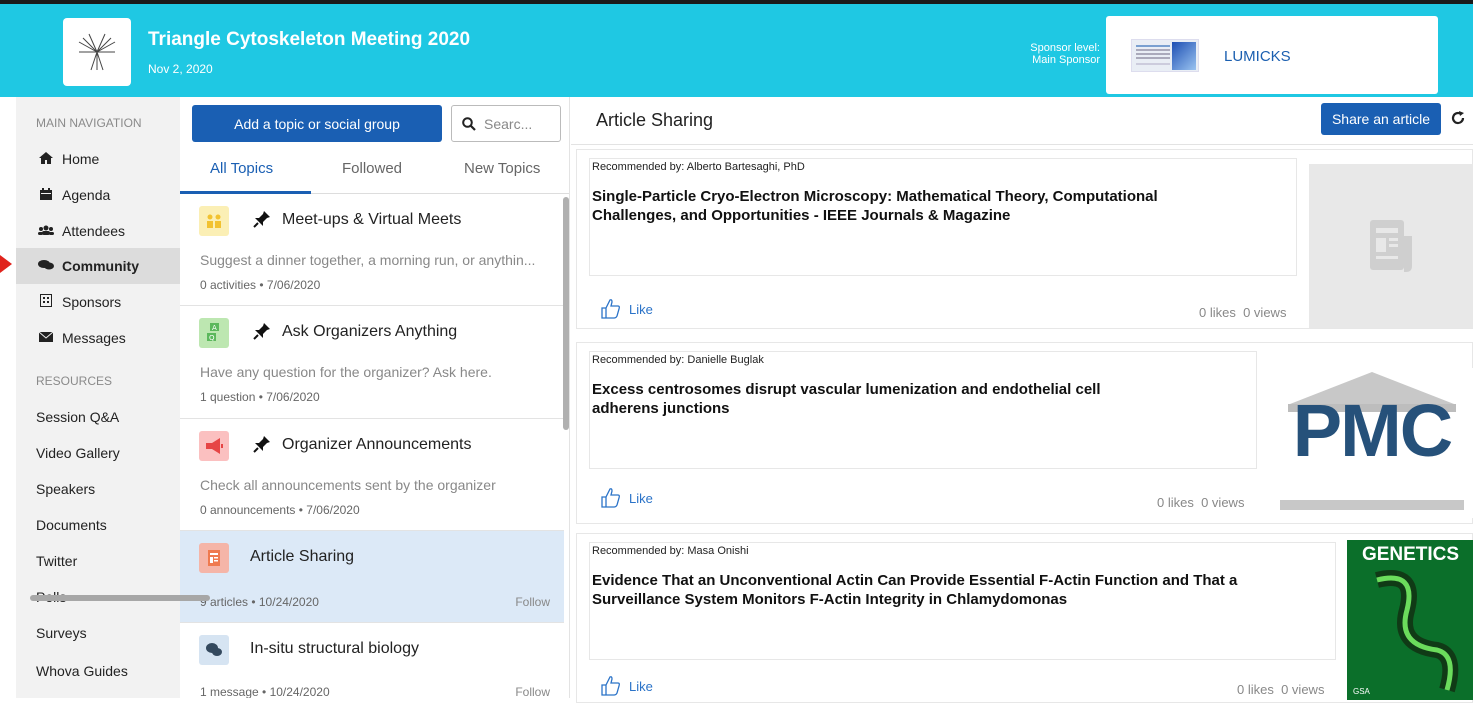 This screenshot has height=703, width=1473. What do you see at coordinates (678, 360) in the screenshot?
I see `recommended-by: Recommended by: Danielle Buglak` at bounding box center [678, 360].